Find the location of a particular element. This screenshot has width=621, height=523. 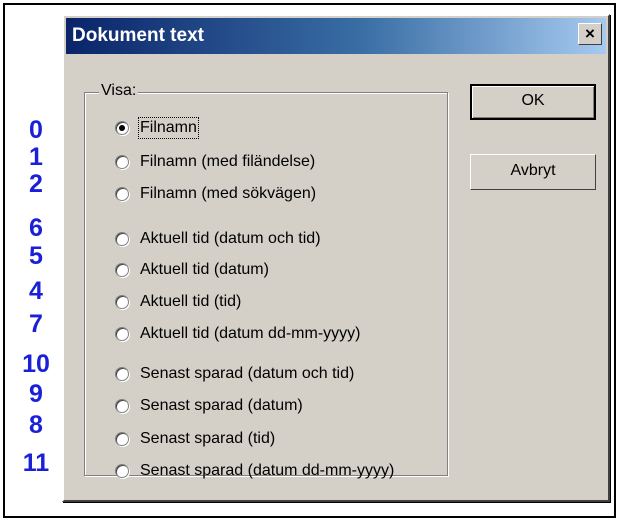

annotation-number: 1 is located at coordinates (36, 157).